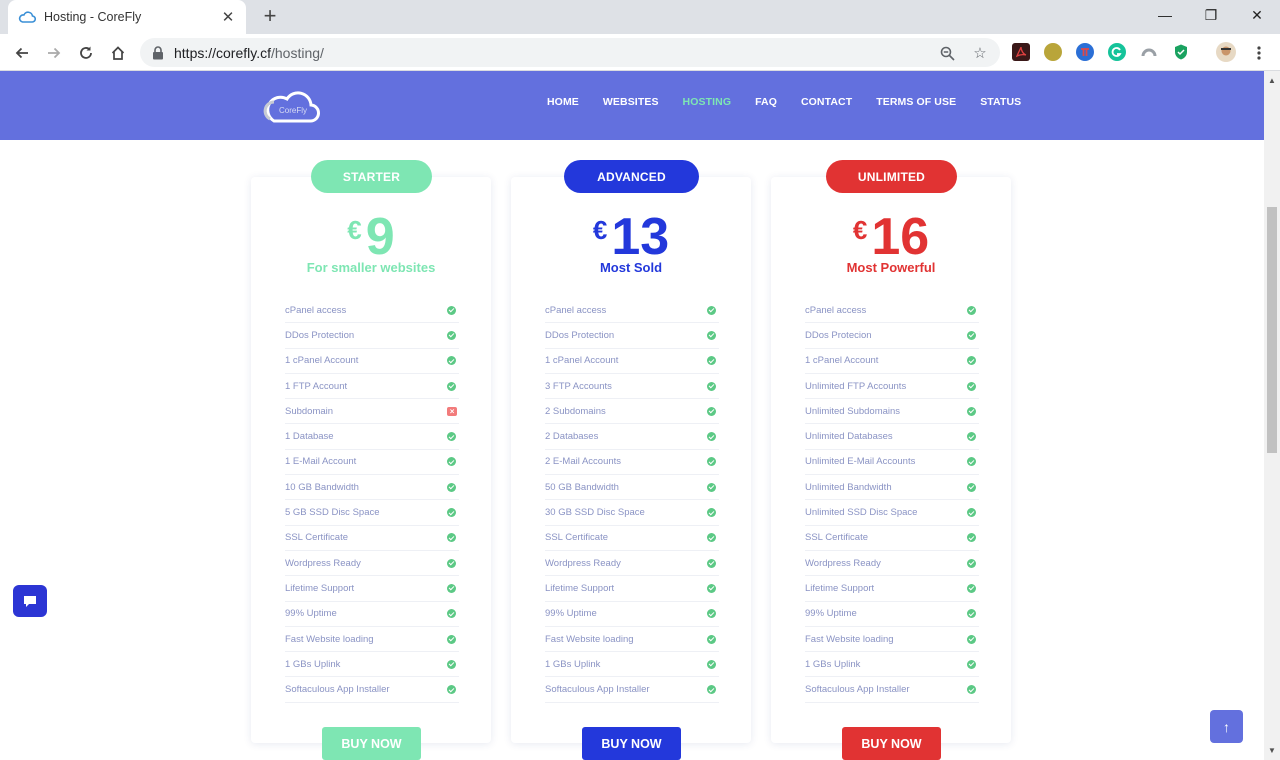 The height and width of the screenshot is (760, 1280). What do you see at coordinates (86, 53) in the screenshot?
I see `reload-button` at bounding box center [86, 53].